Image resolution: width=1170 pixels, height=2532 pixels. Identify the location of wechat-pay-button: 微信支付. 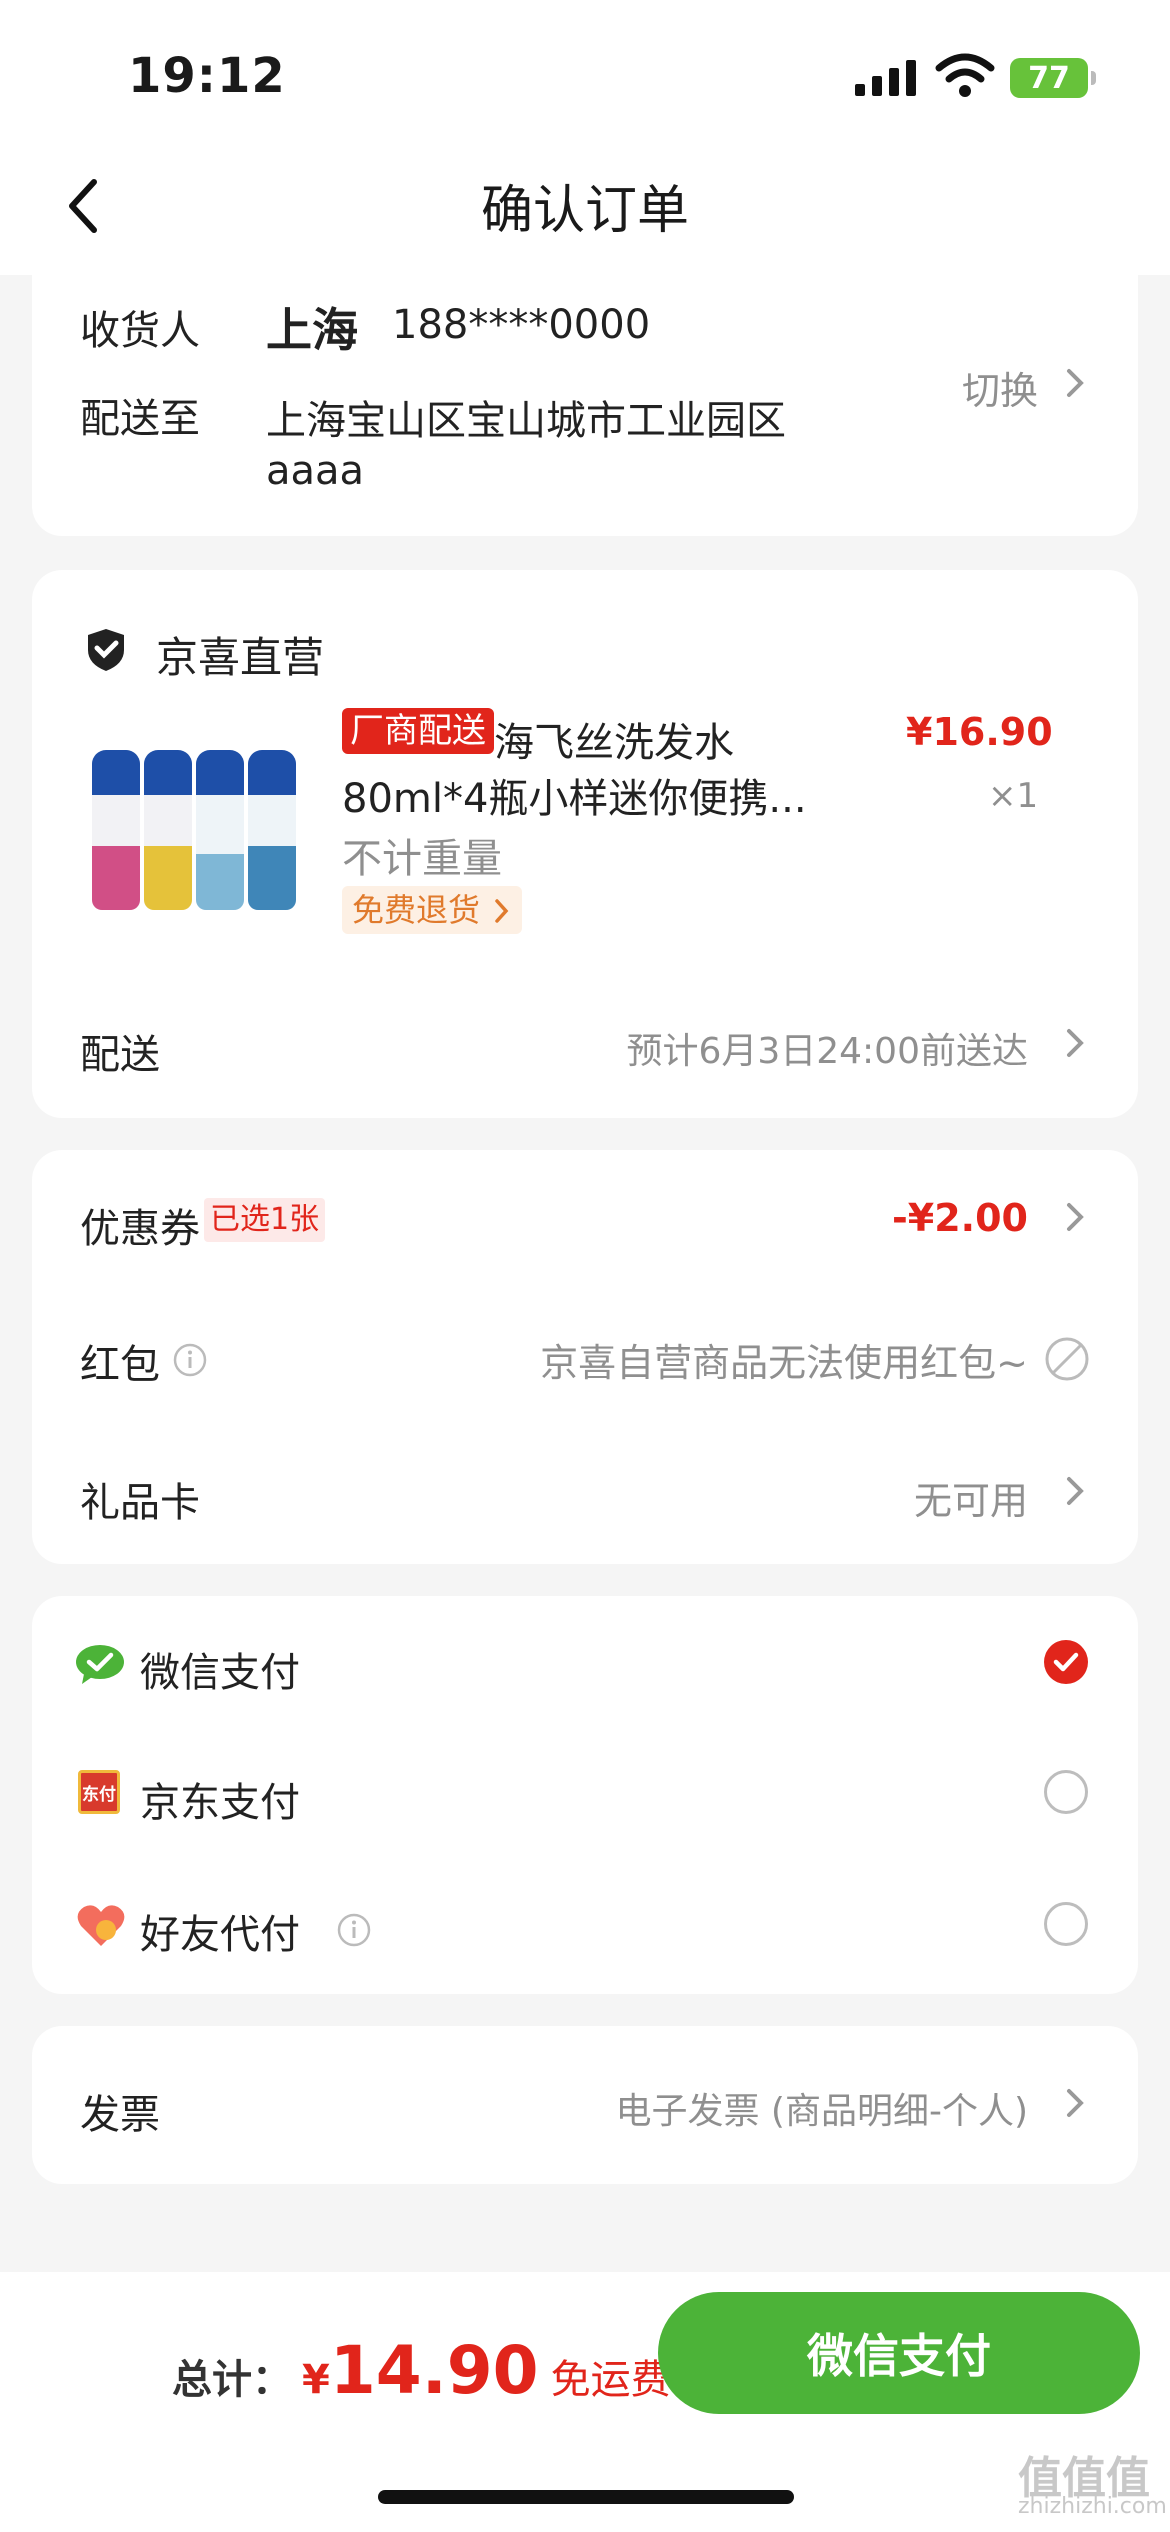
(899, 2353).